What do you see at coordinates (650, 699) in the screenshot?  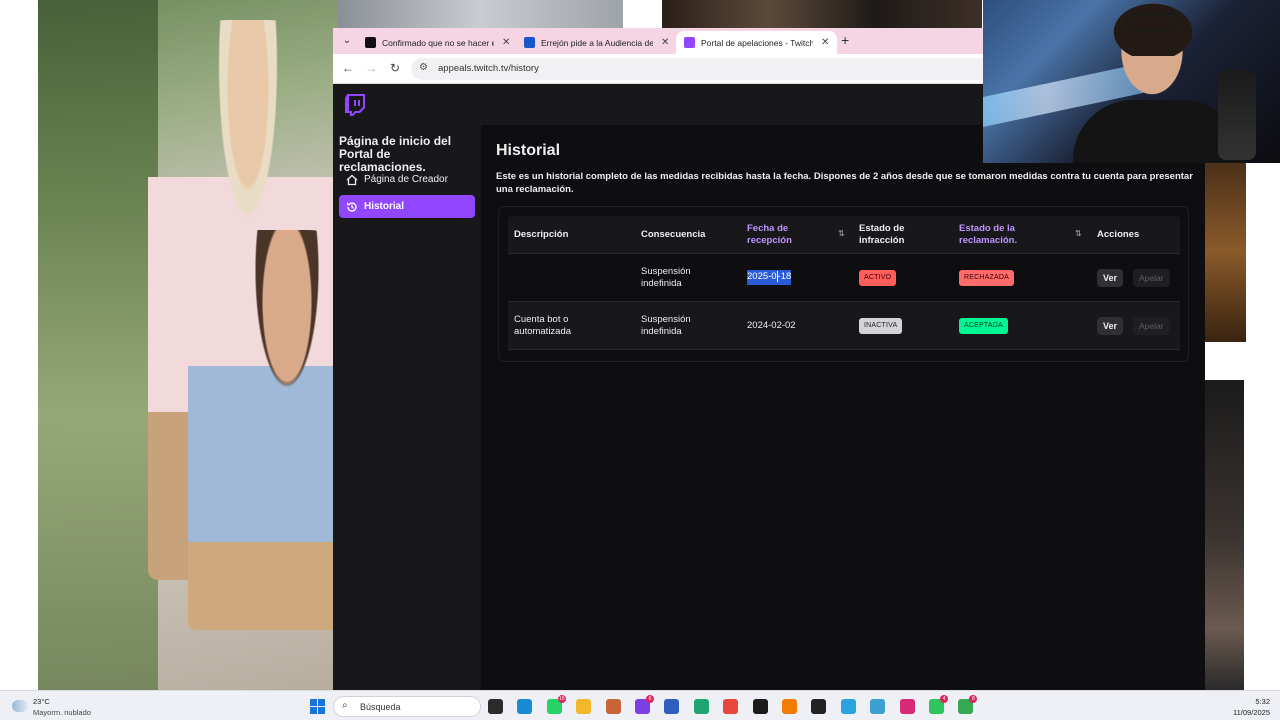 I see `notification-badge: 6` at bounding box center [650, 699].